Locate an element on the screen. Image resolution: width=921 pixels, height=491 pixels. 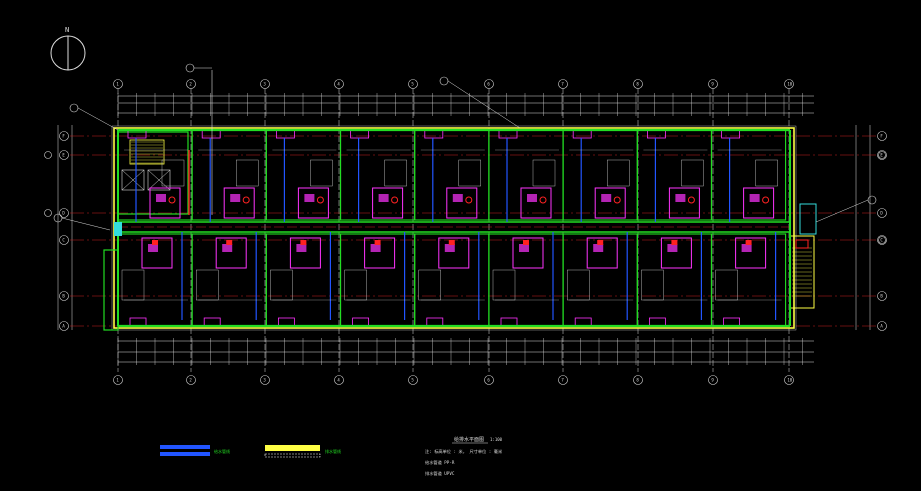
left-entry is located at coordinates (118, 229).